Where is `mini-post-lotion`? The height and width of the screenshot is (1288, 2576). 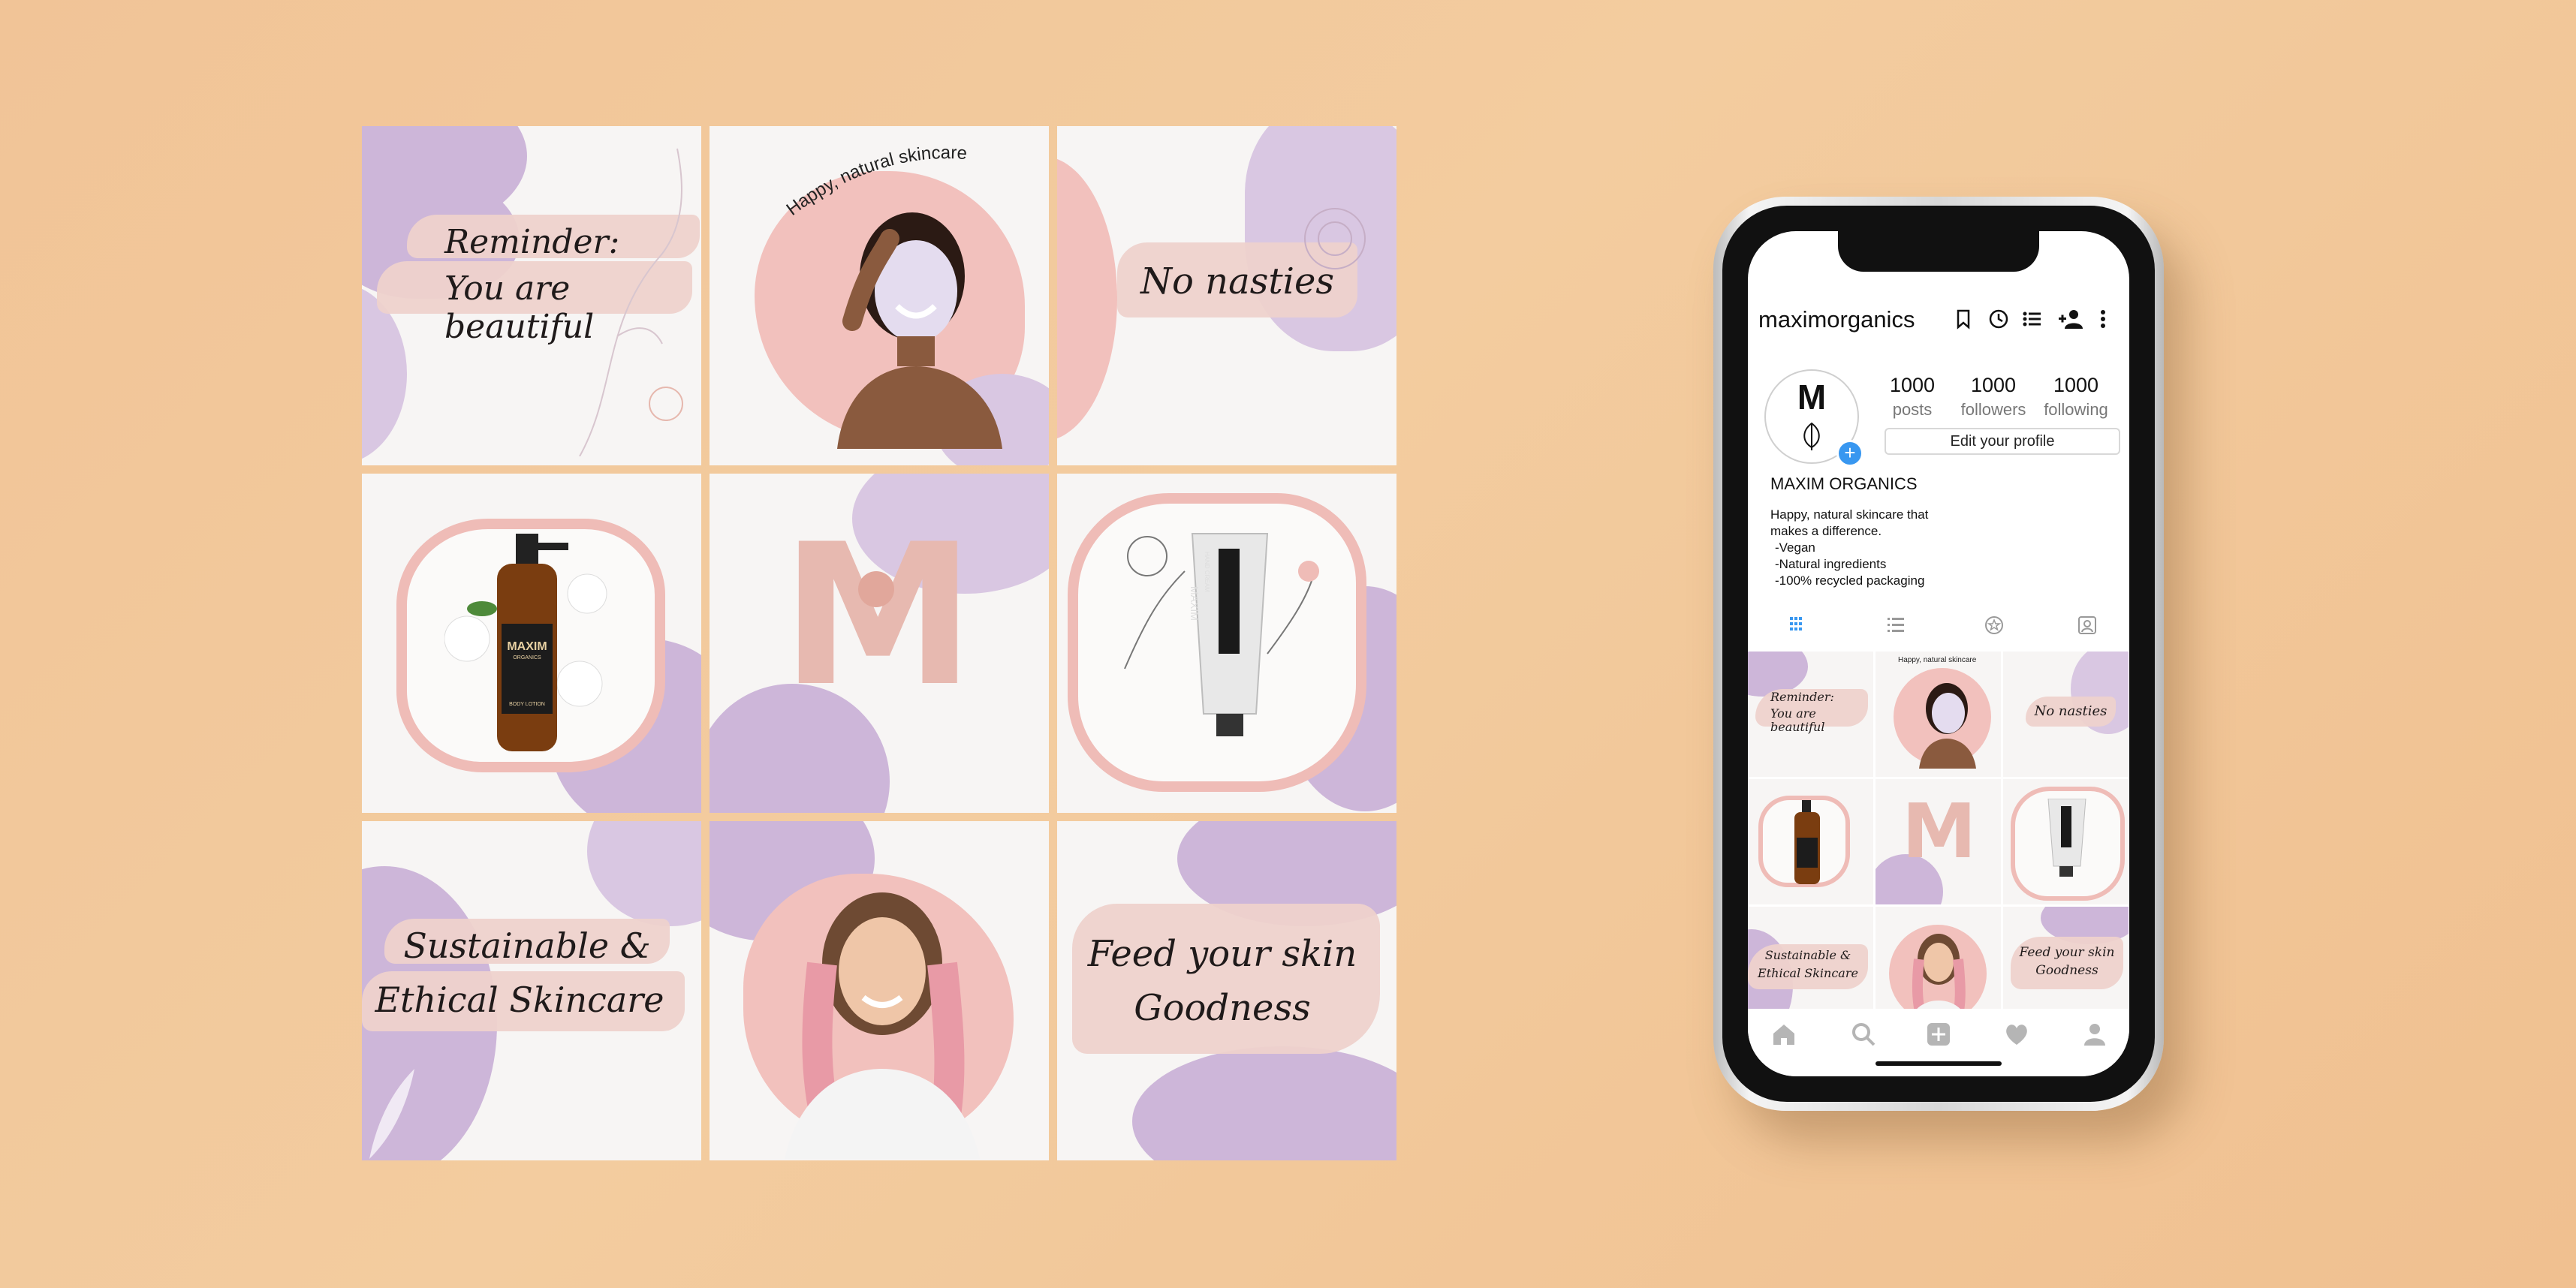 mini-post-lotion is located at coordinates (1810, 841).